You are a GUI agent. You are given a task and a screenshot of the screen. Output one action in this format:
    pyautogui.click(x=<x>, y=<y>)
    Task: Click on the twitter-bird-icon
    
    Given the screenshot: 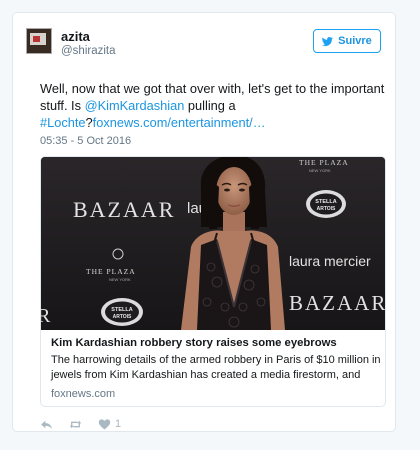 What is the action you would take?
    pyautogui.click(x=328, y=41)
    